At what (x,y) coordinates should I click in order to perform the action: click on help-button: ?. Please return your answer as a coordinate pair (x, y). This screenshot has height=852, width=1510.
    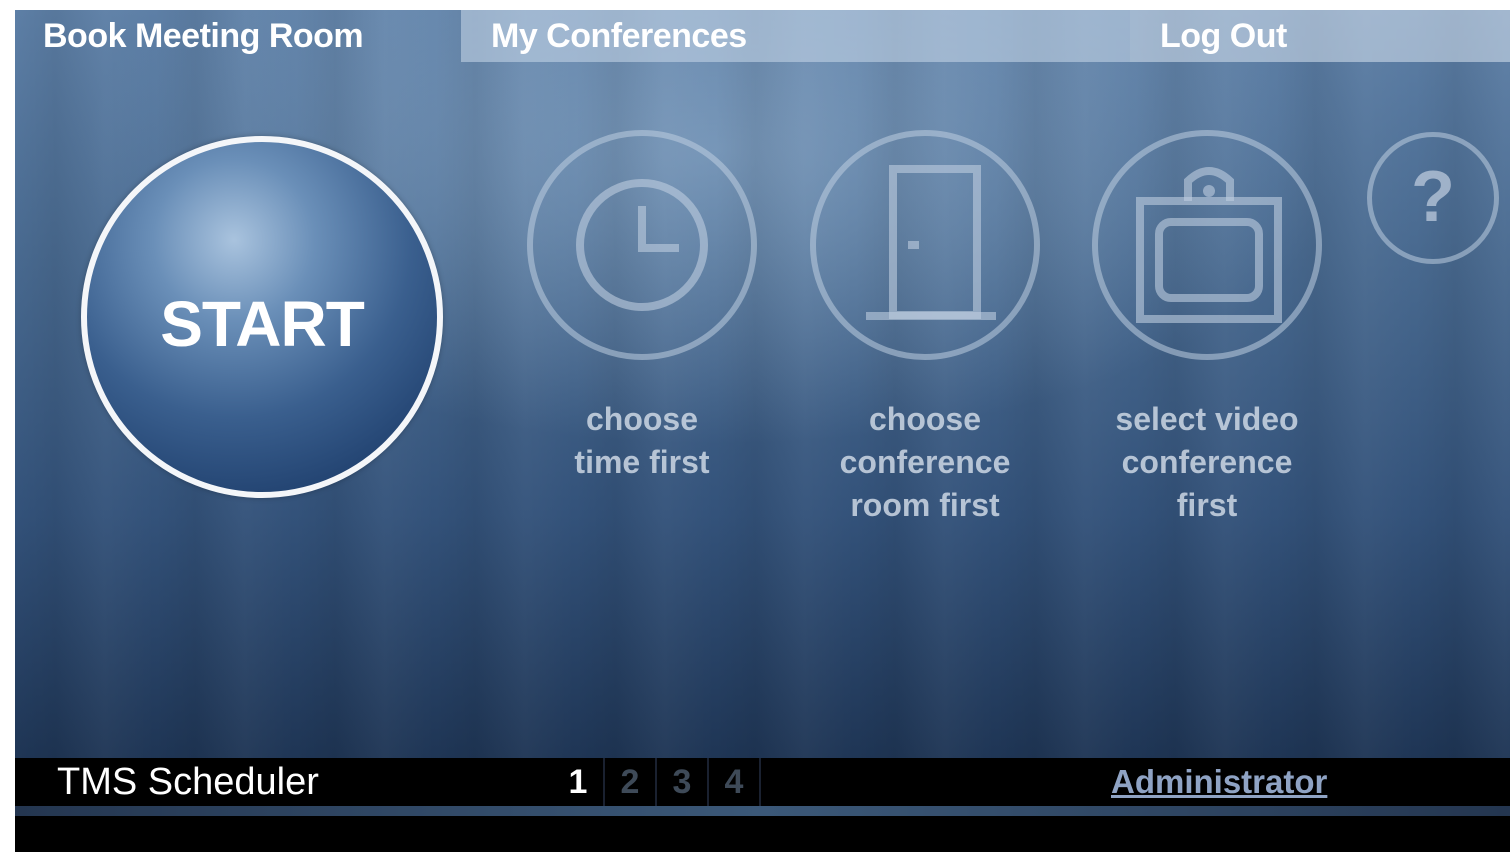
    Looking at the image, I should click on (1433, 198).